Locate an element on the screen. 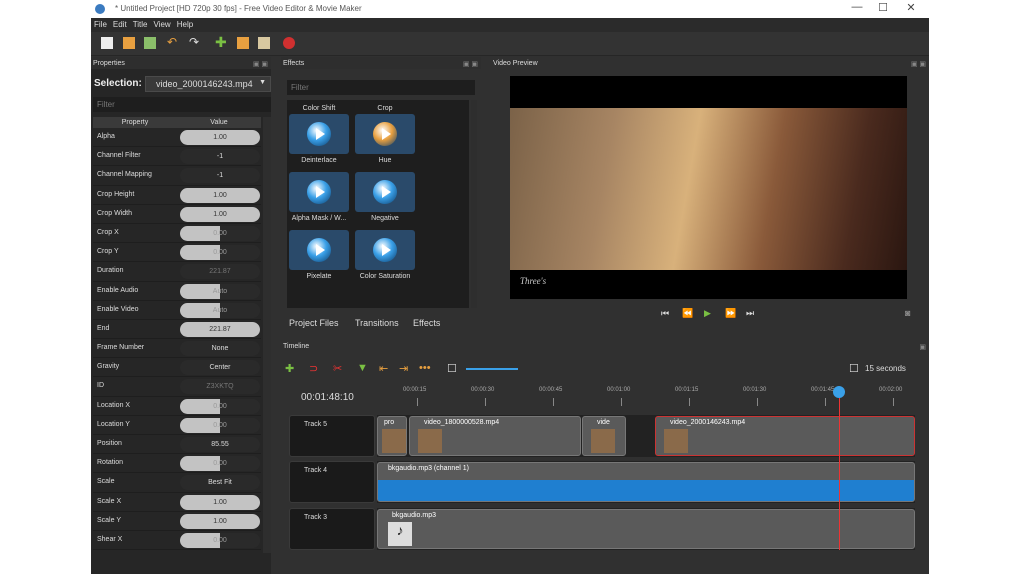 The image size is (1020, 574). clip-vide: vide is located at coordinates (604, 436).